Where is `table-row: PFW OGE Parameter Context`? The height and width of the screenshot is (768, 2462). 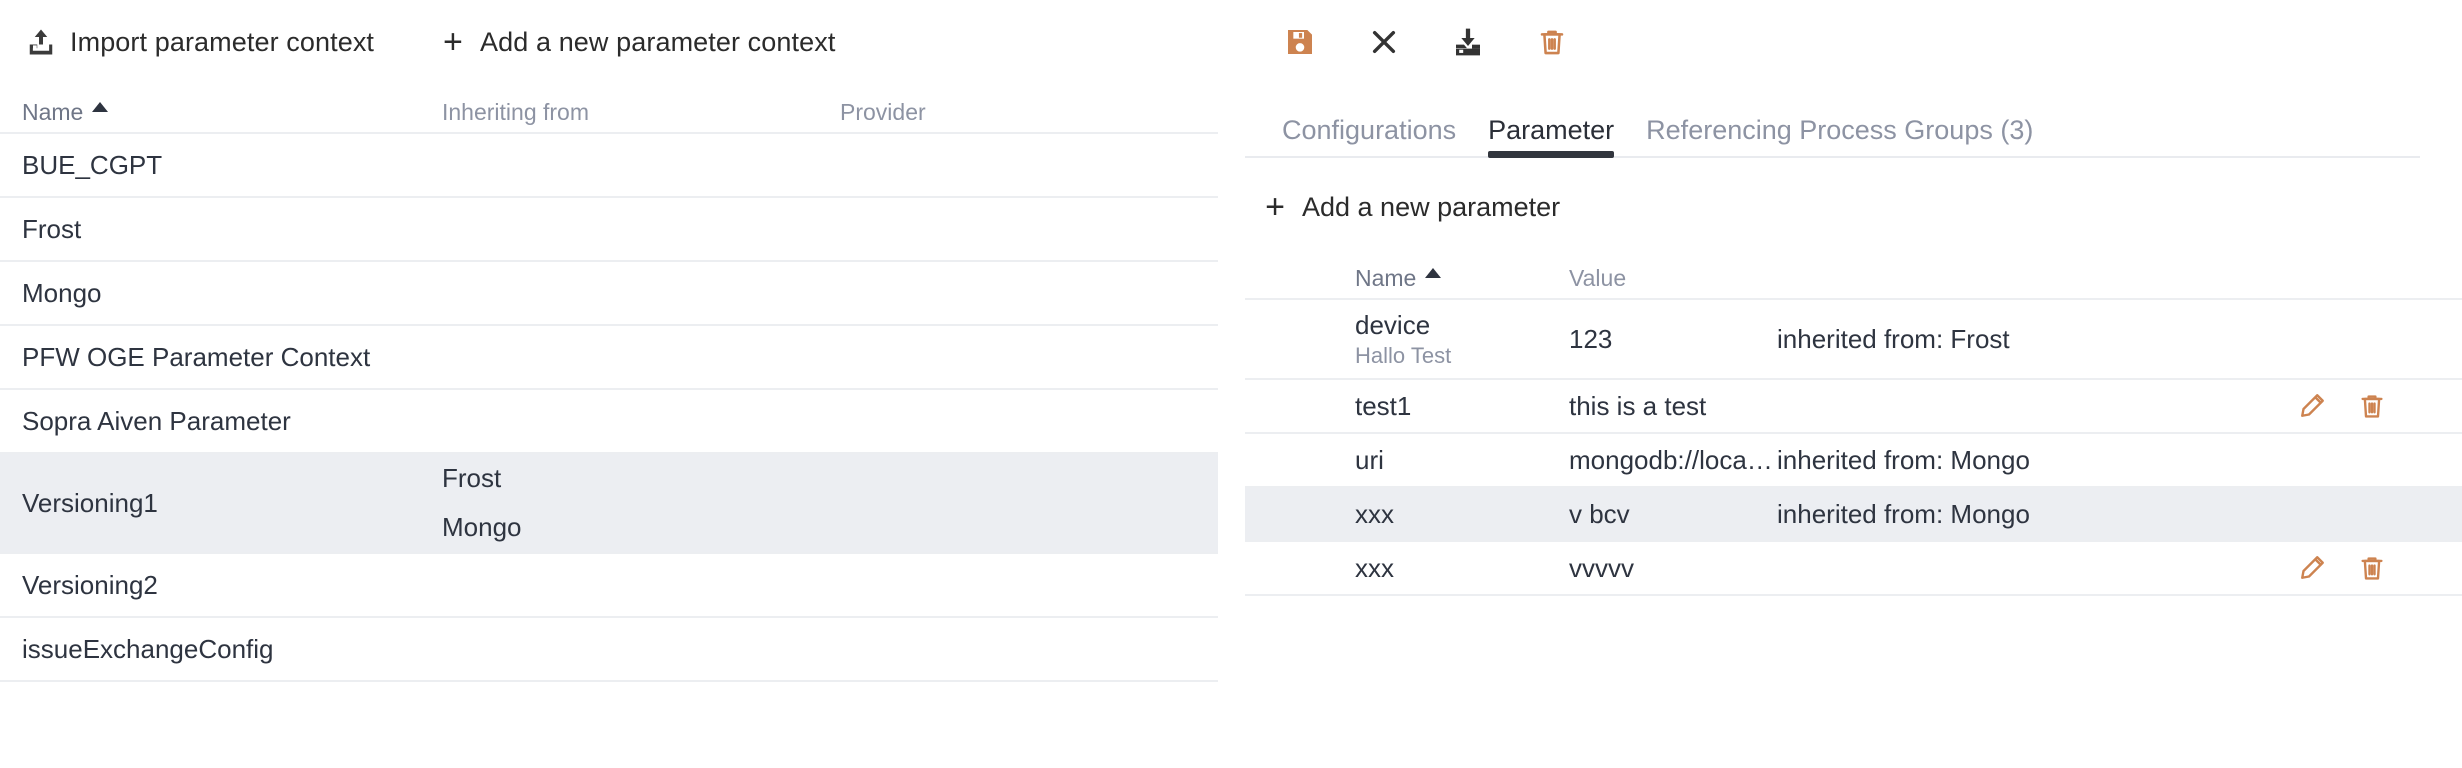
table-row: PFW OGE Parameter Context is located at coordinates (609, 358).